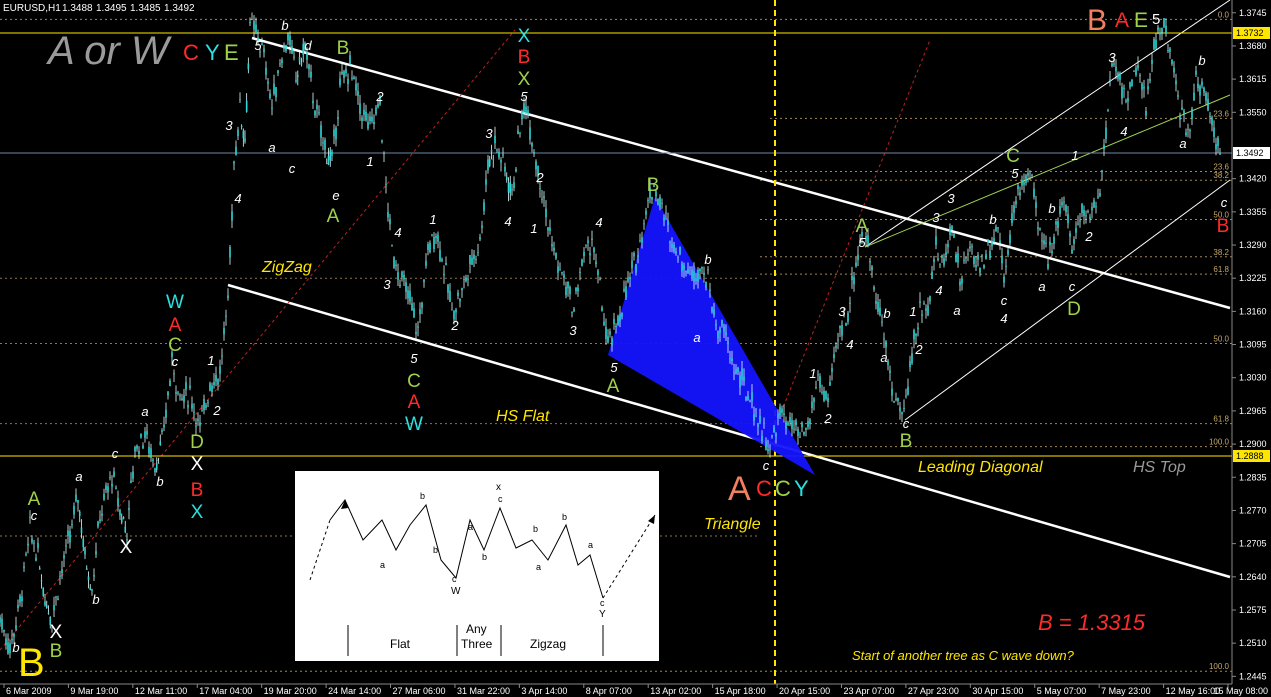 Image resolution: width=1271 pixels, height=697 pixels. Describe the element at coordinates (598, 222) in the screenshot. I see `wave-label: 4` at that location.